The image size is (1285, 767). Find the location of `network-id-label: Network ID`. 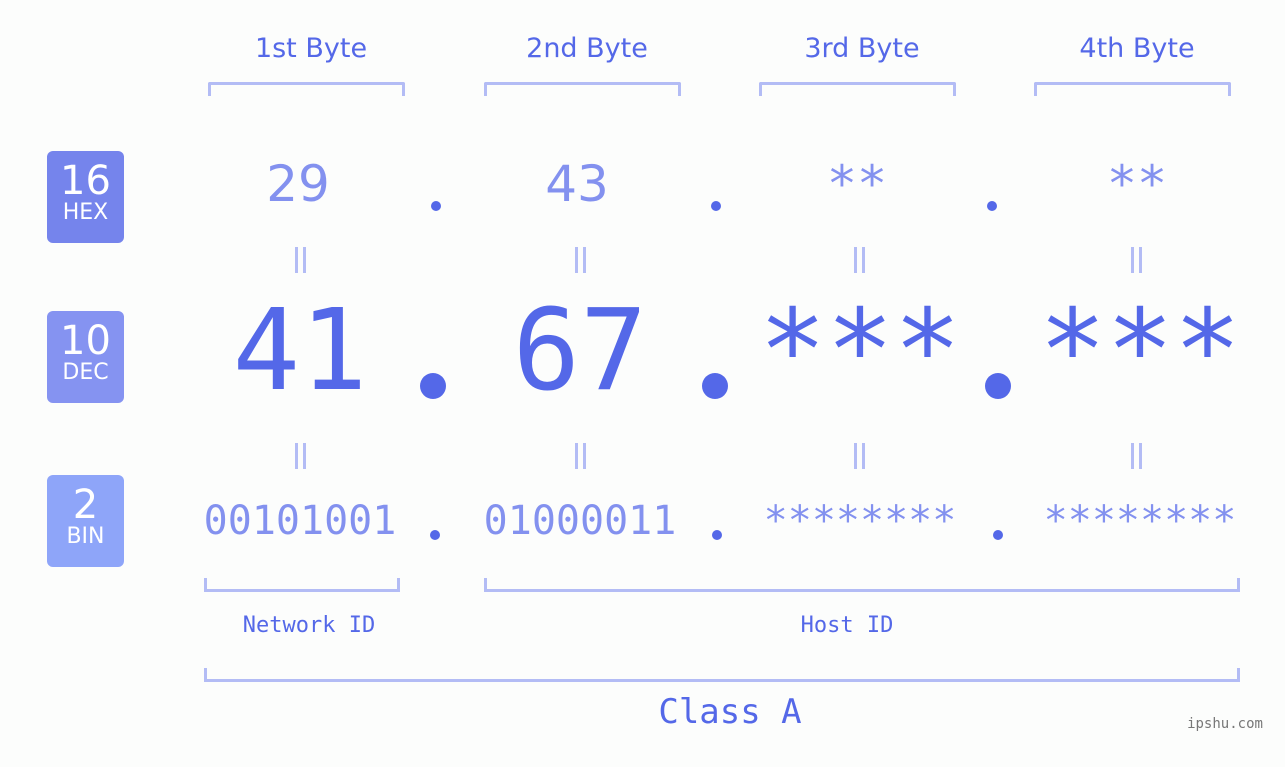

network-id-label: Network ID is located at coordinates (309, 625).